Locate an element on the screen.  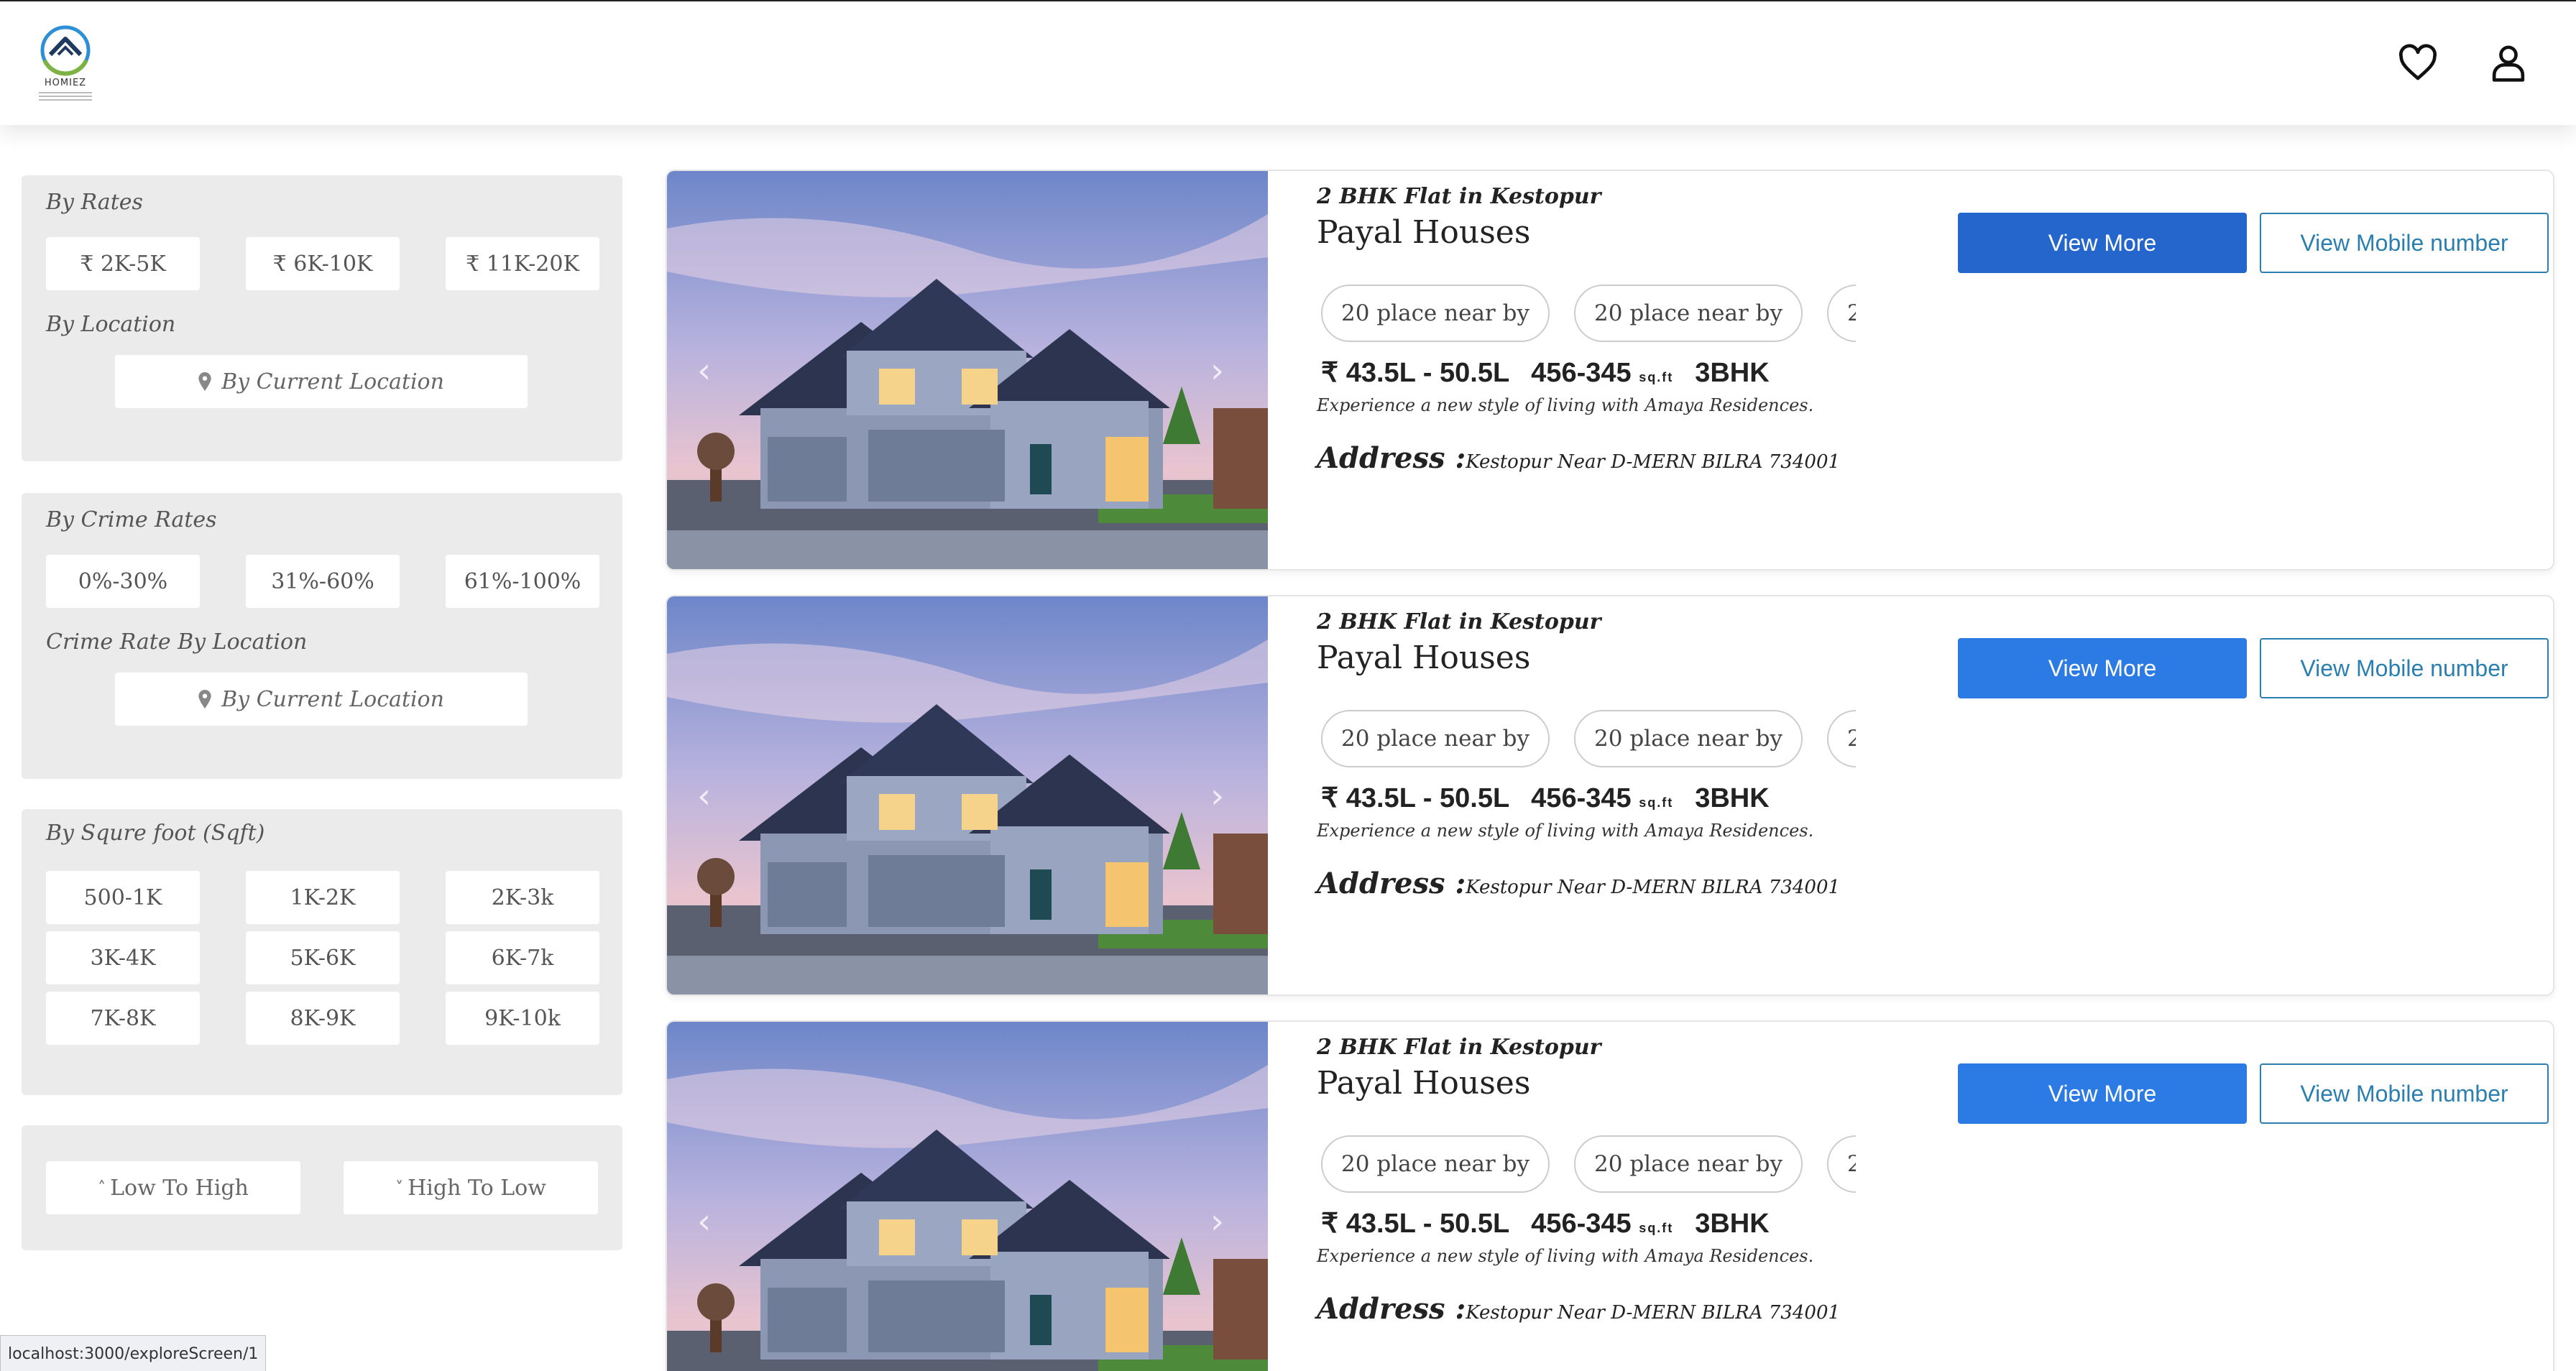
current-location-label: By Current Location is located at coordinates (332, 382).